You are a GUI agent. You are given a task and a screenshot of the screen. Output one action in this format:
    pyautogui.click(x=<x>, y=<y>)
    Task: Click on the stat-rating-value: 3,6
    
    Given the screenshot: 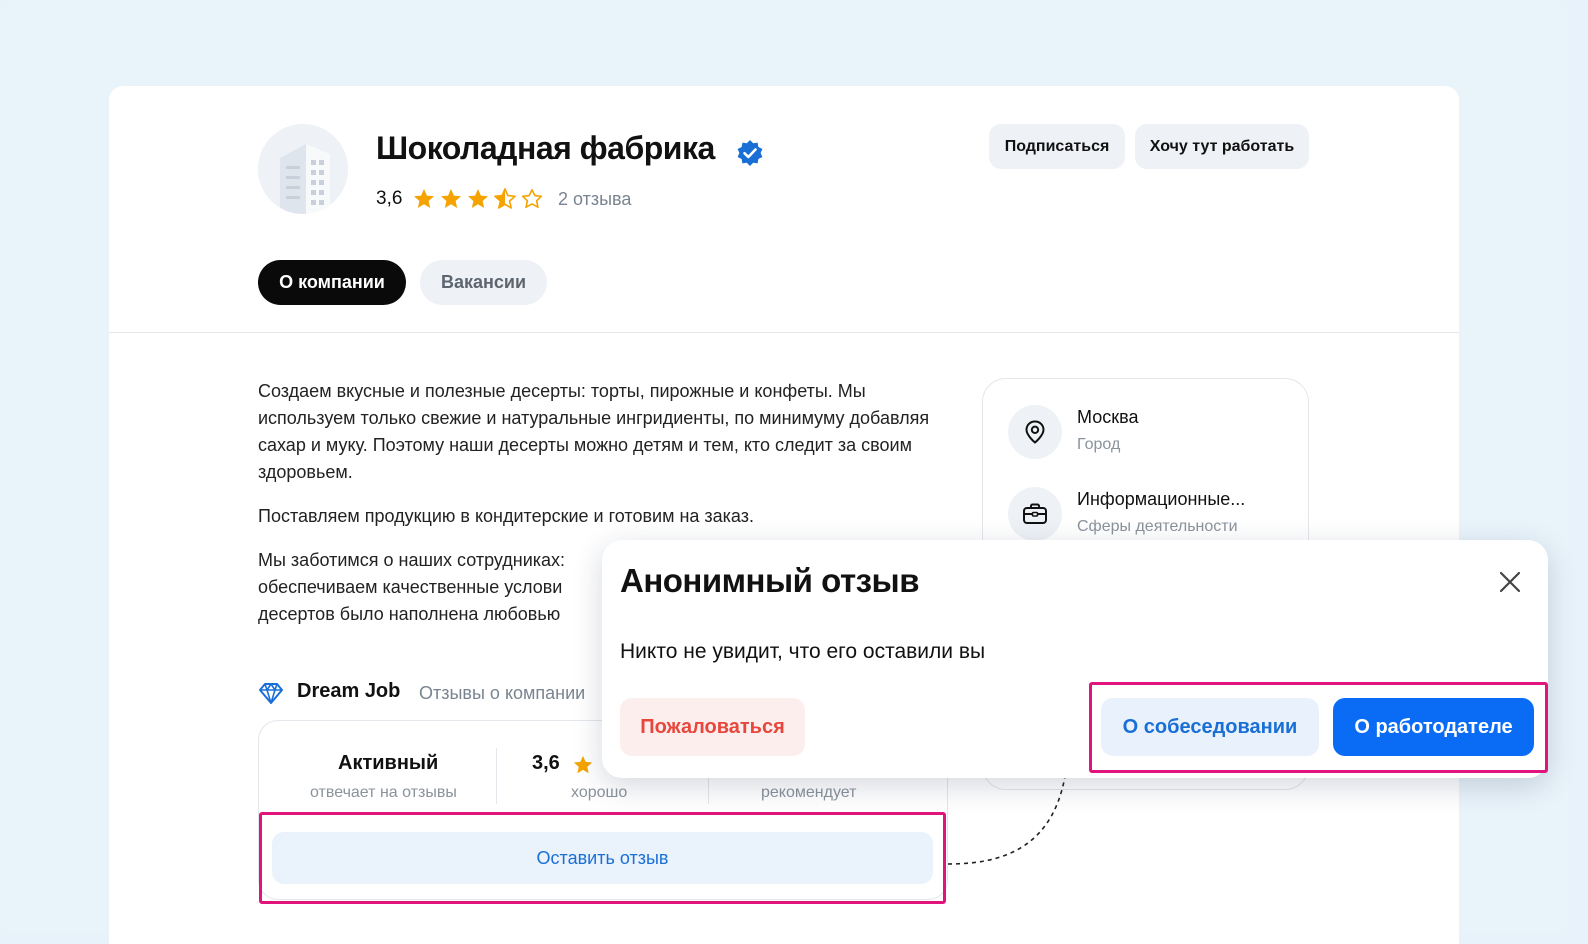 What is the action you would take?
    pyautogui.click(x=546, y=763)
    